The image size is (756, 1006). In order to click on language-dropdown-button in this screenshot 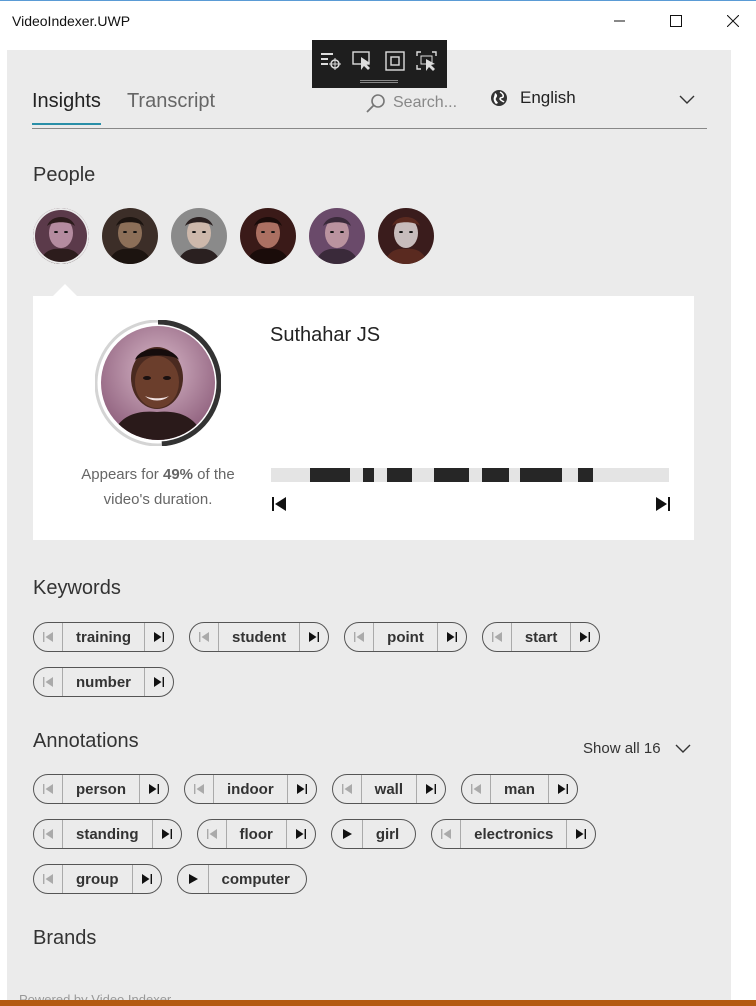, I will do `click(687, 101)`.